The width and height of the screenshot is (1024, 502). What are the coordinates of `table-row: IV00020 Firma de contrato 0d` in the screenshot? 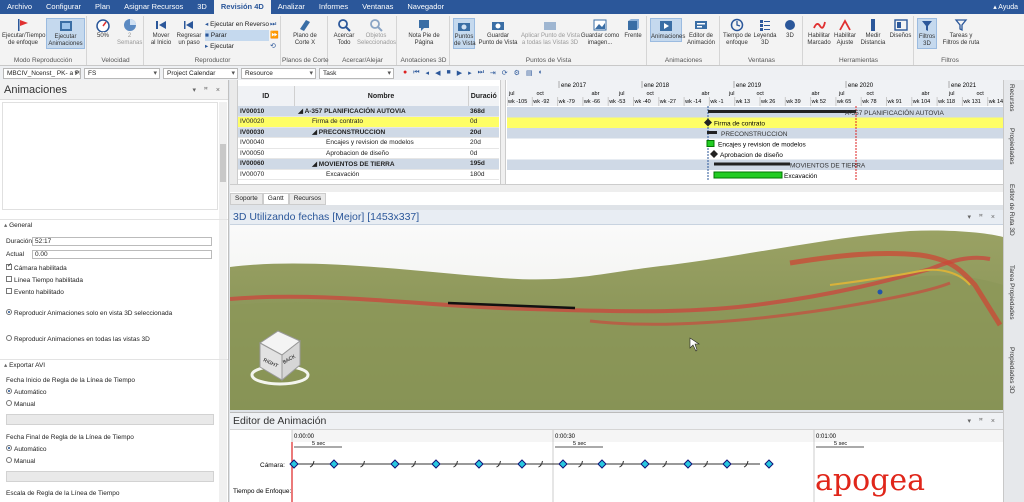 It's located at (368, 122).